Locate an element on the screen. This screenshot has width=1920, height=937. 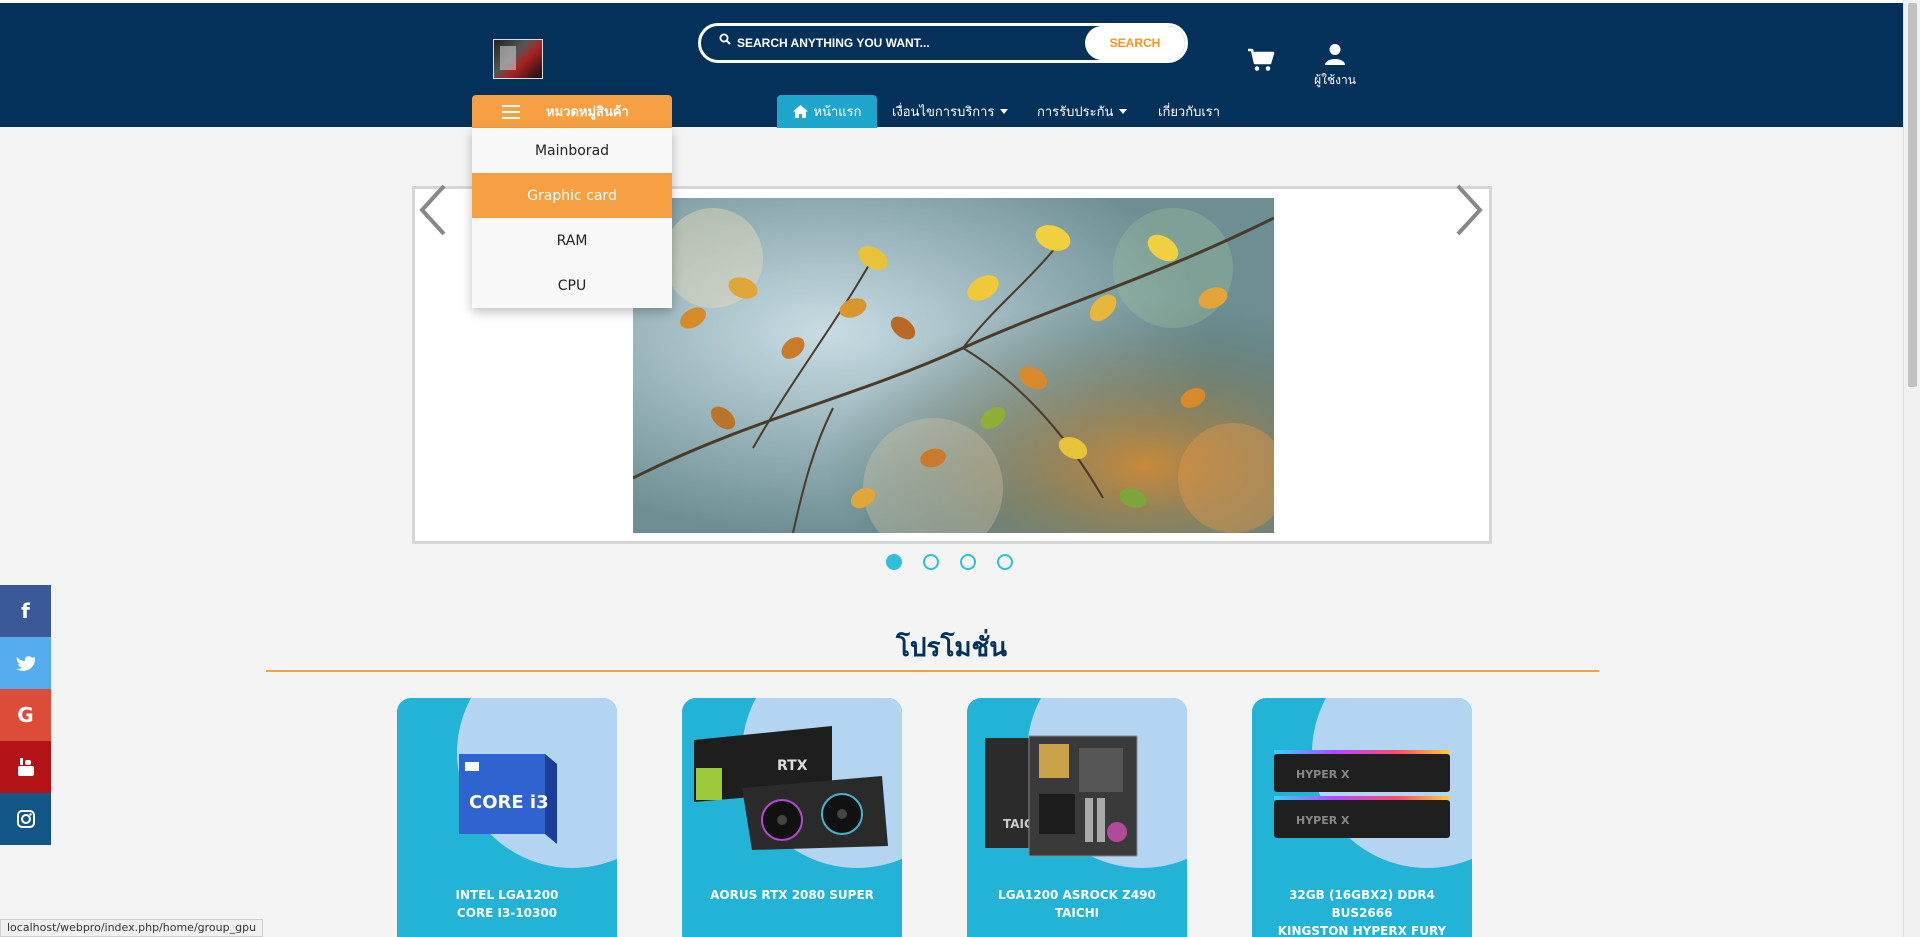
promotions-heading: โปรโมชั่น is located at coordinates (951, 648).